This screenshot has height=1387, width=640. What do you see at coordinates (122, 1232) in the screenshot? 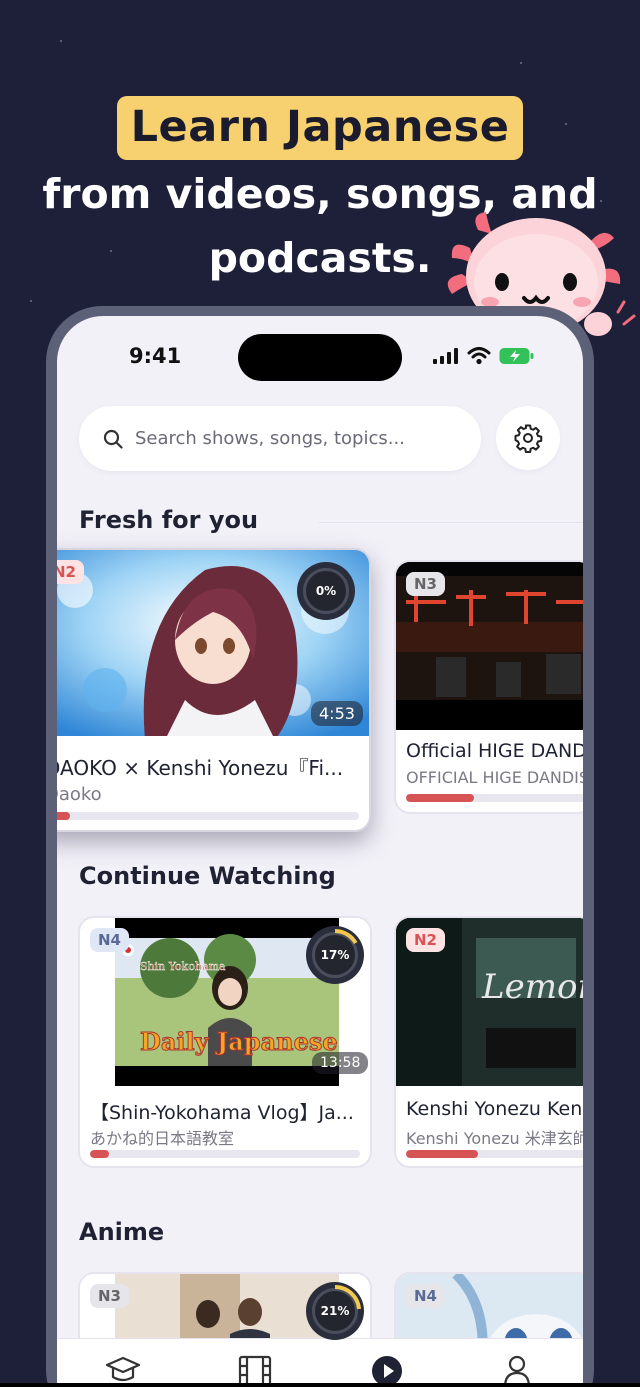
I see `section-title-anime: Anime` at bounding box center [122, 1232].